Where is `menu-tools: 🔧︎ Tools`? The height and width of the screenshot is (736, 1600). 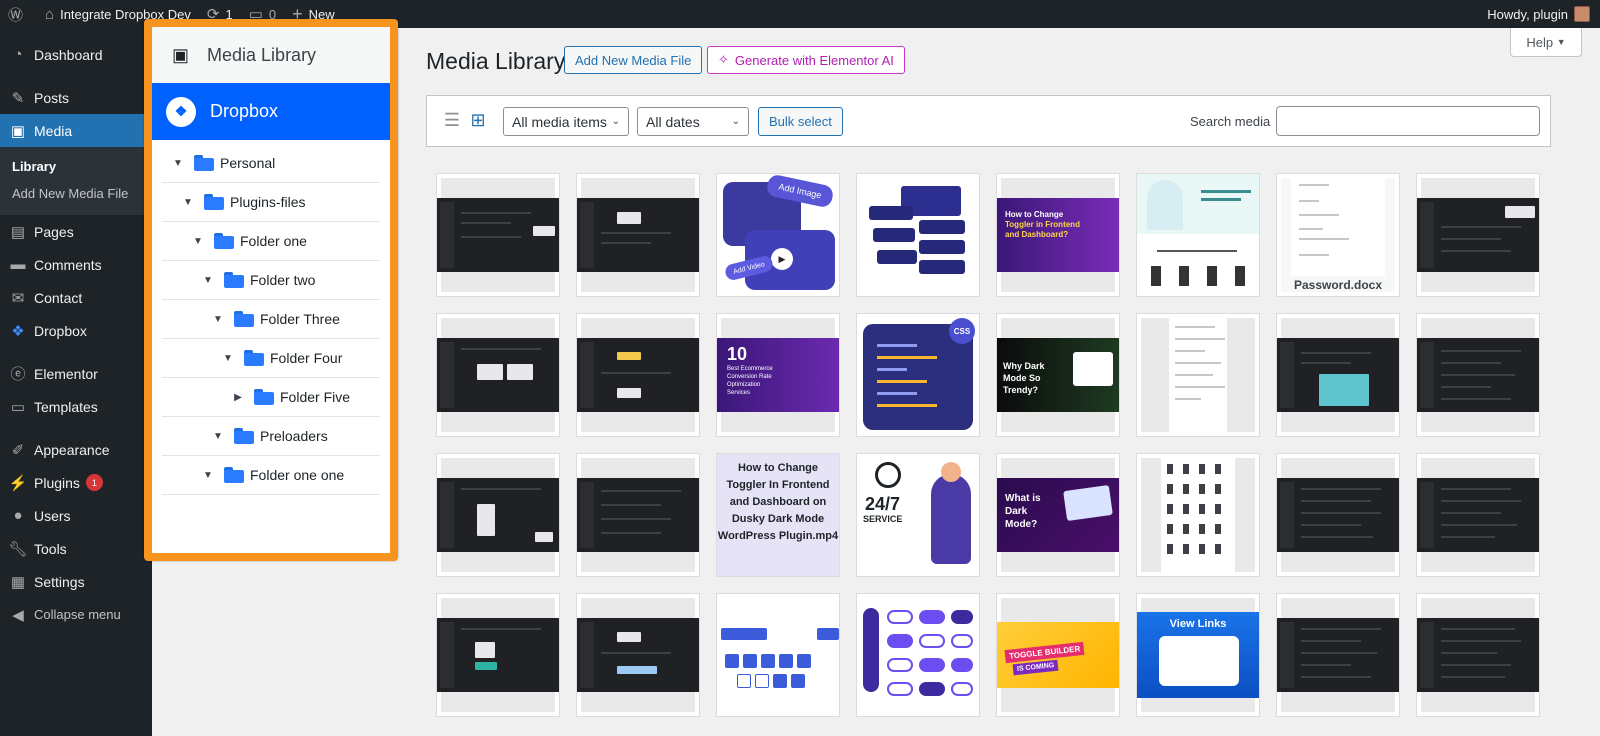
menu-tools: 🔧︎ Tools is located at coordinates (76, 548).